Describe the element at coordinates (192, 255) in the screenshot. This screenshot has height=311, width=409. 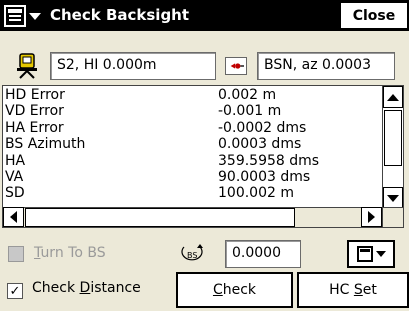
I see `svg-text: BS` at that location.